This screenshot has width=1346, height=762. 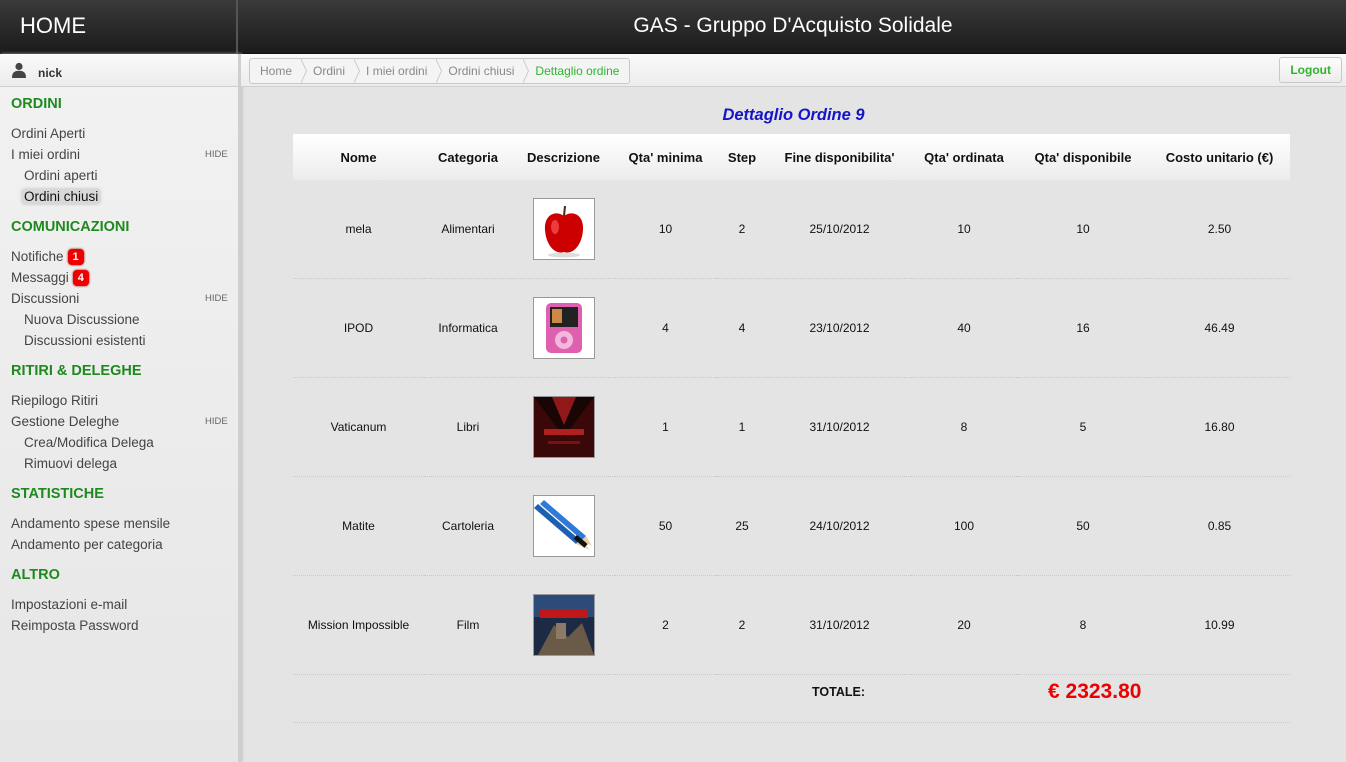 I want to click on hide-toggle-gestione-deleghe: HIDE, so click(x=216, y=421).